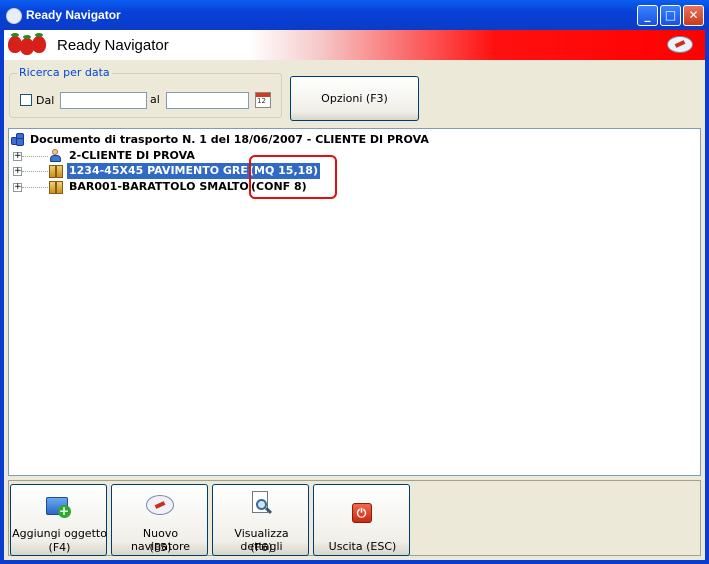 This screenshot has width=709, height=564. Describe the element at coordinates (260, 520) in the screenshot. I see `view-details-button: Visualizza dettagli (F6)` at that location.